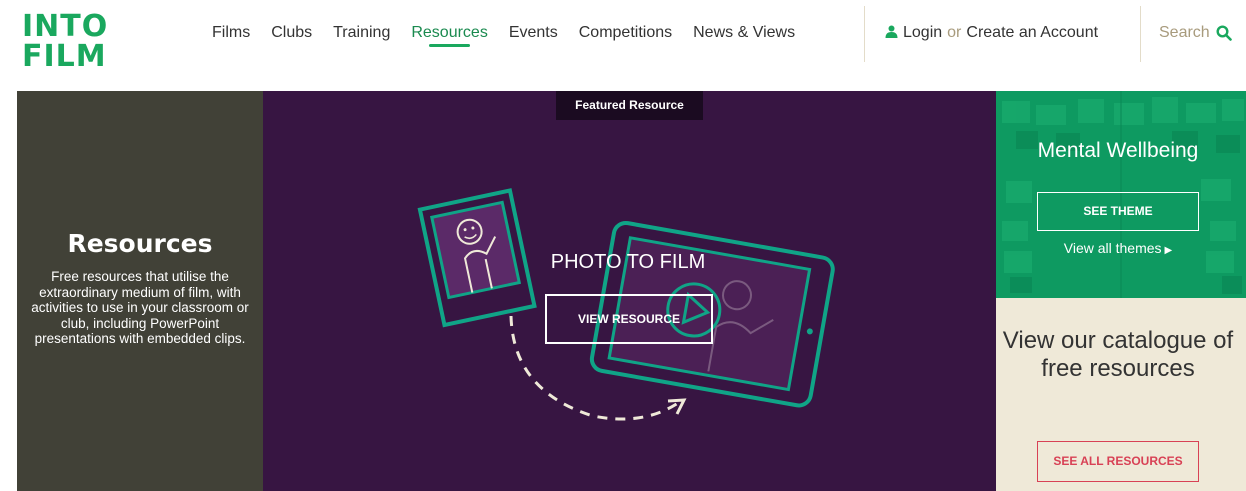 The height and width of the screenshot is (491, 1246). I want to click on catalogue-text: View our catalogue of free resources, so click(1118, 354).